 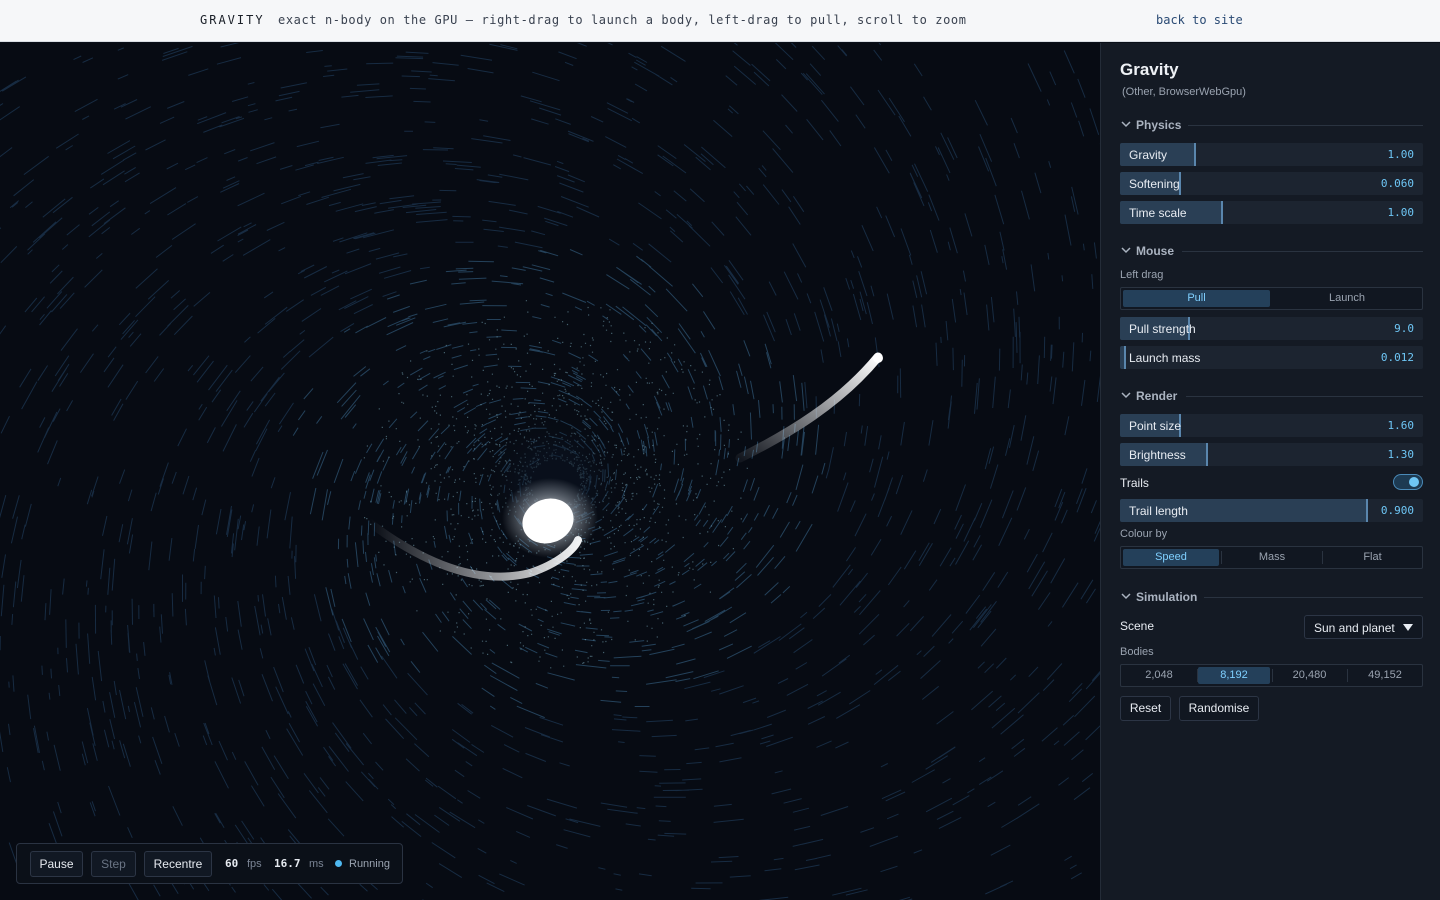 I want to click on section-physics-header: Physics, so click(x=1271, y=126).